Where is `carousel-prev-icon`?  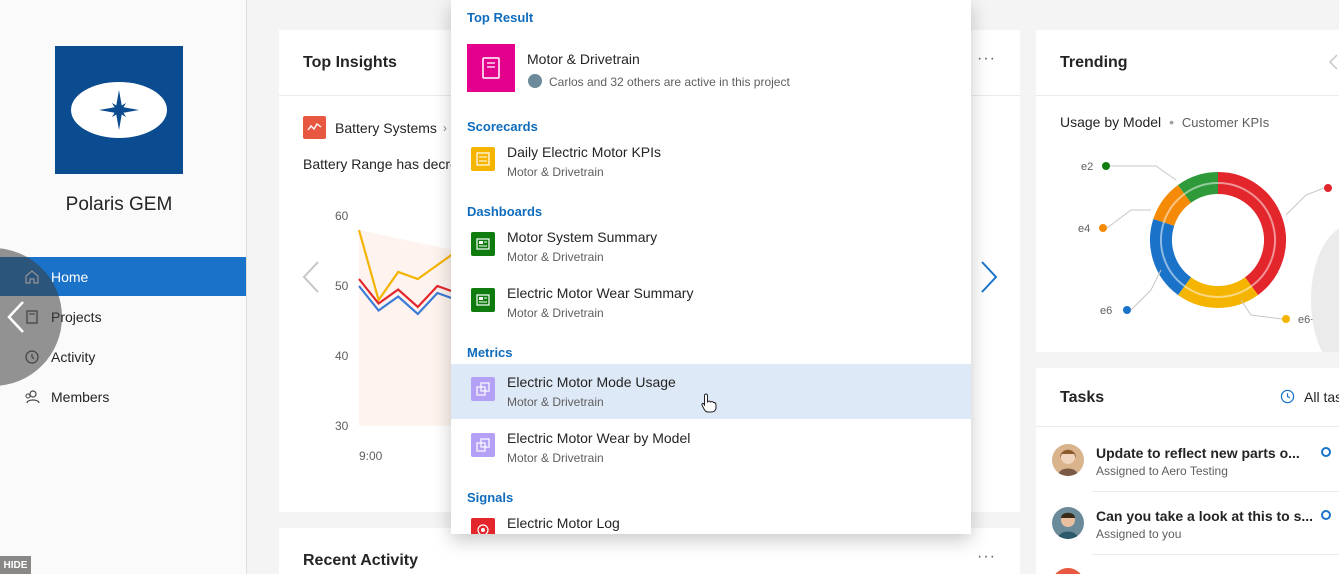
carousel-prev-icon is located at coordinates (311, 277).